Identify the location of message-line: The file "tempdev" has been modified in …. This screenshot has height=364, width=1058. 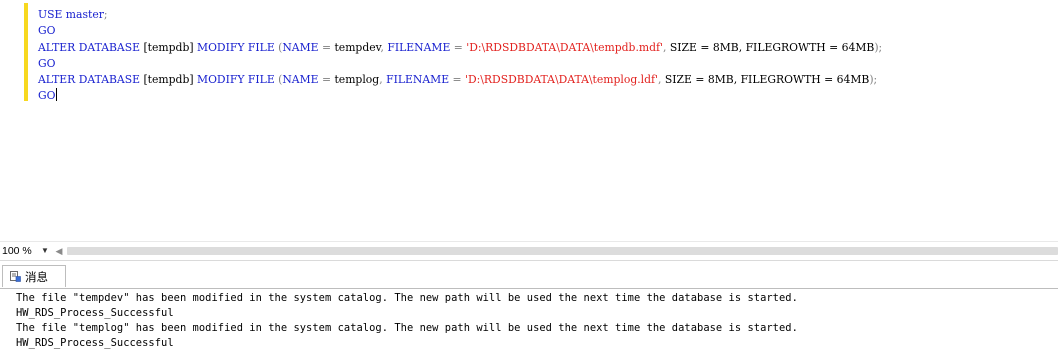
(407, 298).